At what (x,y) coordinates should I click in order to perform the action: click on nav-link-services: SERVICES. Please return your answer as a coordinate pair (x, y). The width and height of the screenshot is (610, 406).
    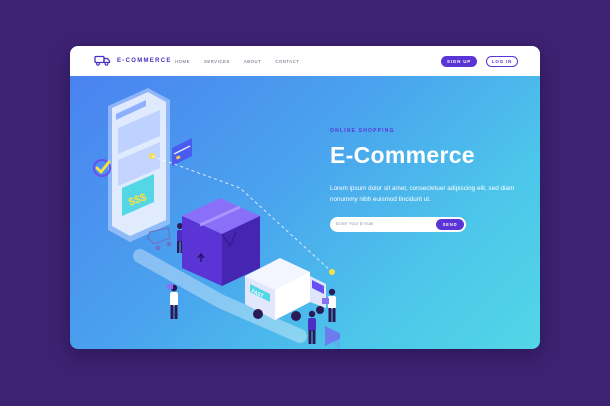
    Looking at the image, I should click on (217, 61).